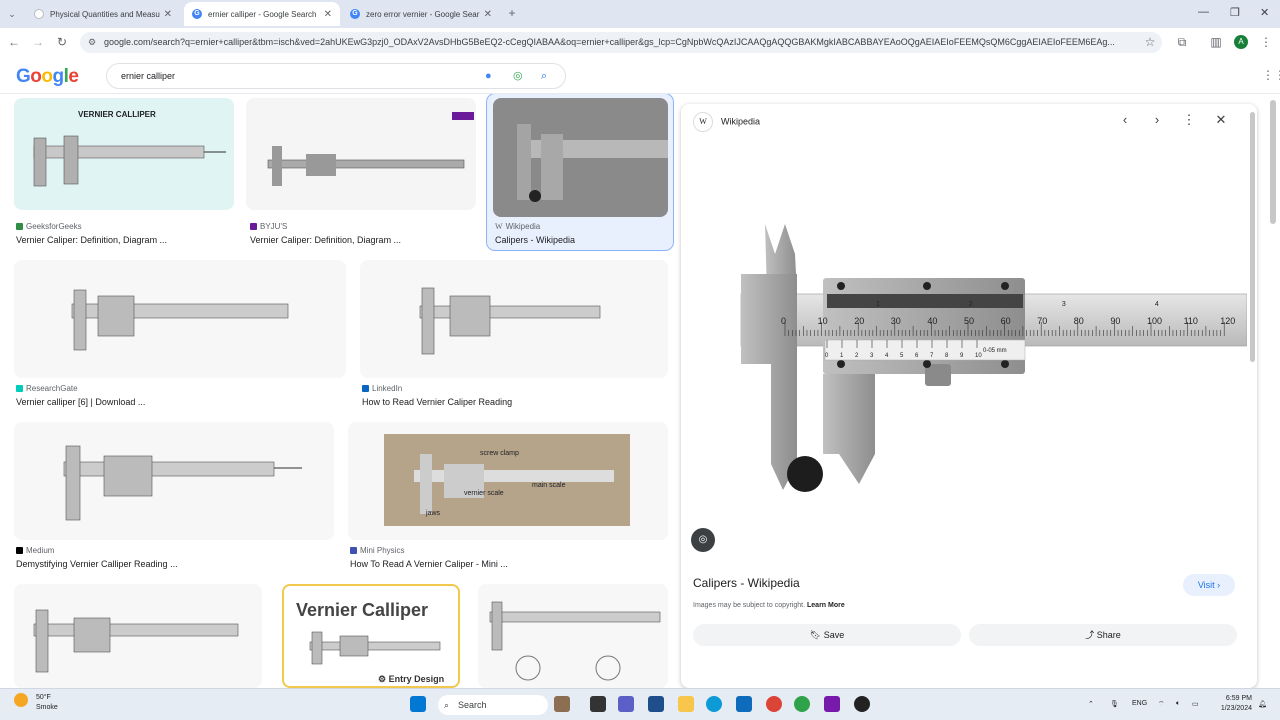  What do you see at coordinates (1091, 704) in the screenshot?
I see `tray-chevron-icon: ⌃` at bounding box center [1091, 704].